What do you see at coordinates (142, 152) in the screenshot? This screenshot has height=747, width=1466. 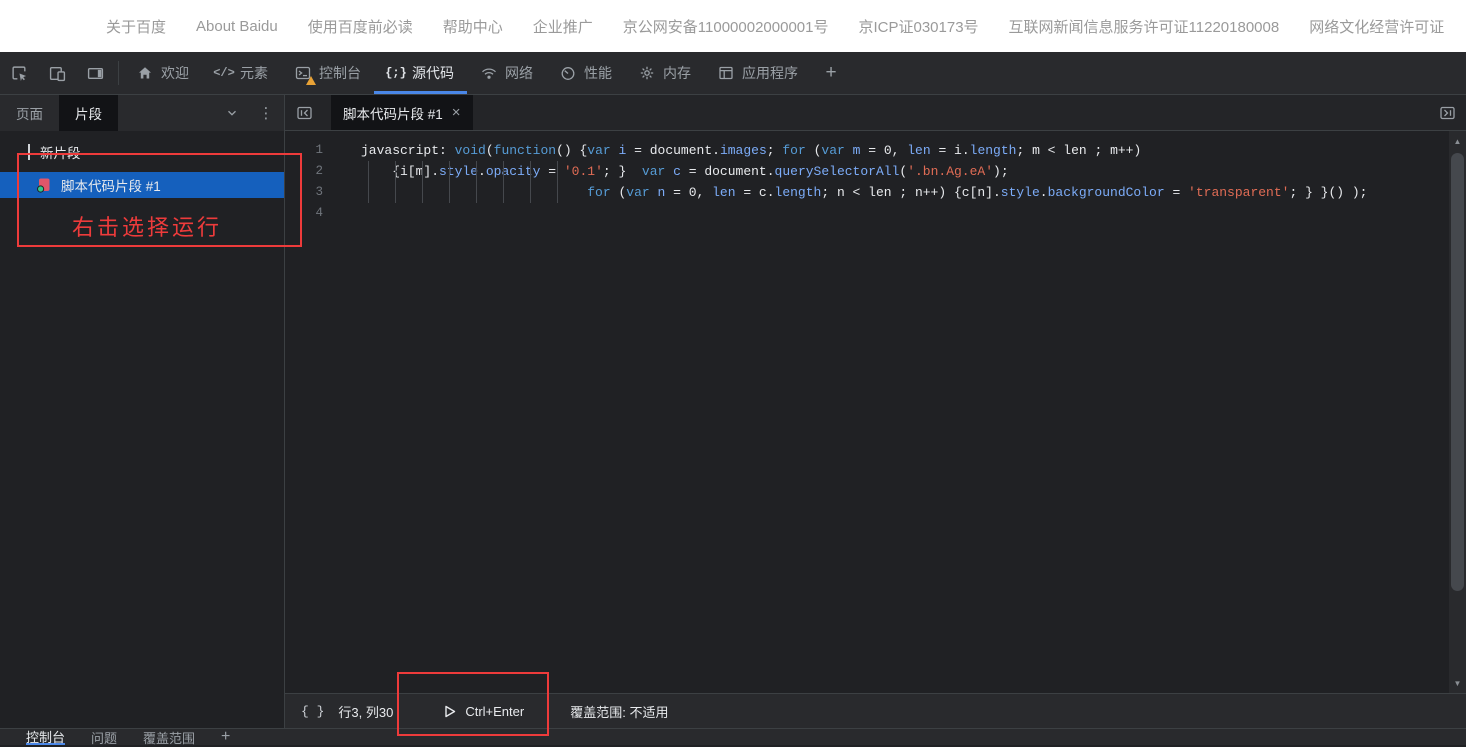 I see `new-snippet-button: 新片段` at bounding box center [142, 152].